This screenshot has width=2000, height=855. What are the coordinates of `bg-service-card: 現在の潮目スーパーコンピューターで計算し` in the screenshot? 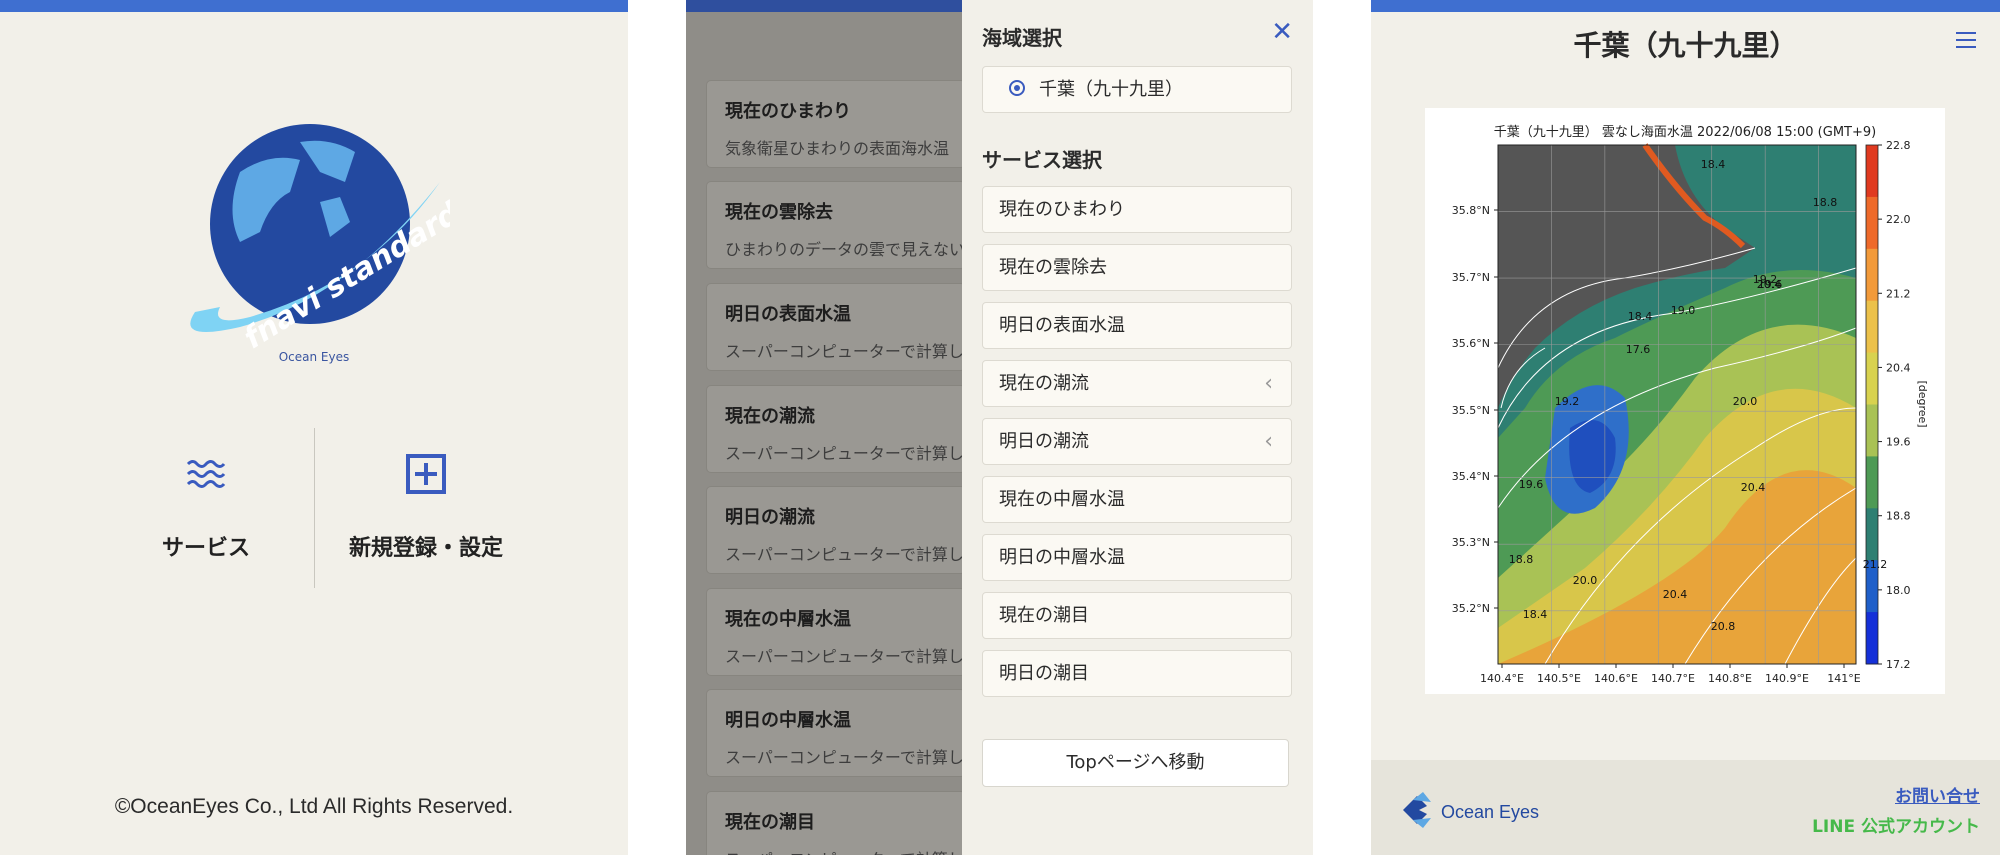 It's located at (836, 823).